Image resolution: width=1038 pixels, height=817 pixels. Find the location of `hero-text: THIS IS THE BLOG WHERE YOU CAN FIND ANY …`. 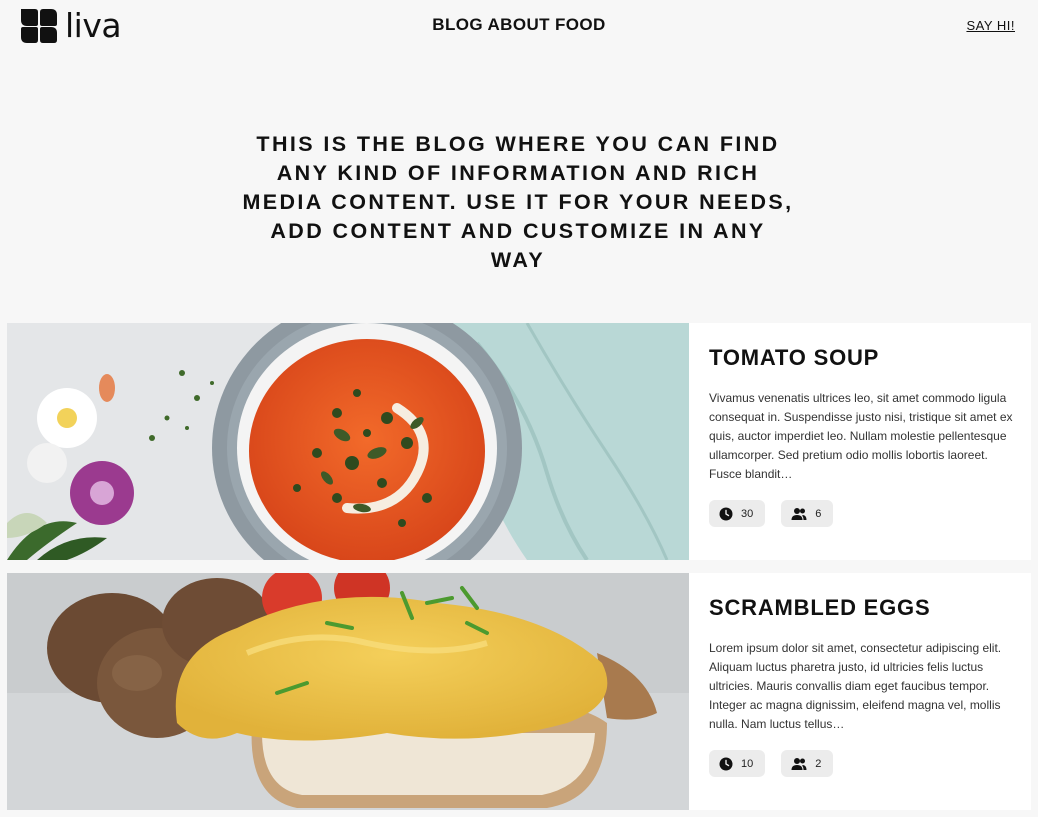

hero-text: THIS IS THE BLOG WHERE YOU CAN FIND ANY … is located at coordinates (518, 202).